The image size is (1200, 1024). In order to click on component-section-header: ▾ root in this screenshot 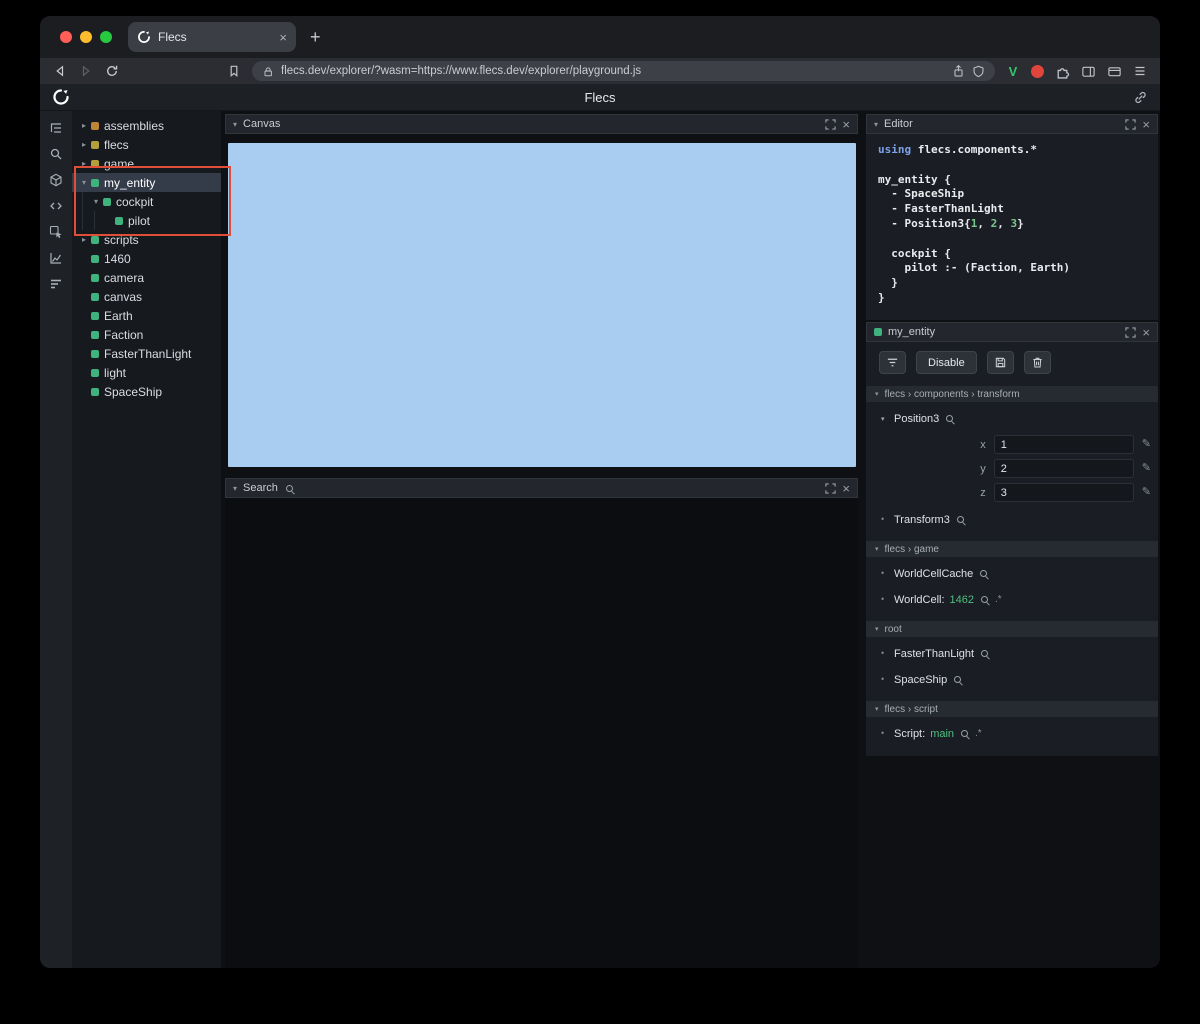, I will do `click(1012, 629)`.